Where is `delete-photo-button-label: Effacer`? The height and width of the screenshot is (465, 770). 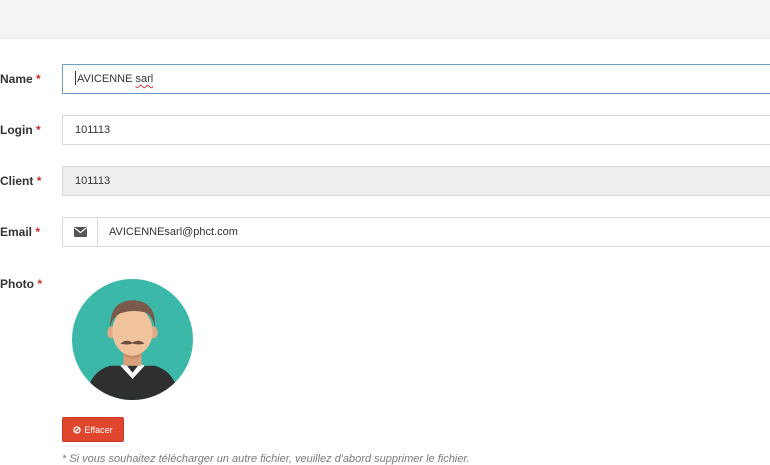 delete-photo-button-label: Effacer is located at coordinates (98, 429).